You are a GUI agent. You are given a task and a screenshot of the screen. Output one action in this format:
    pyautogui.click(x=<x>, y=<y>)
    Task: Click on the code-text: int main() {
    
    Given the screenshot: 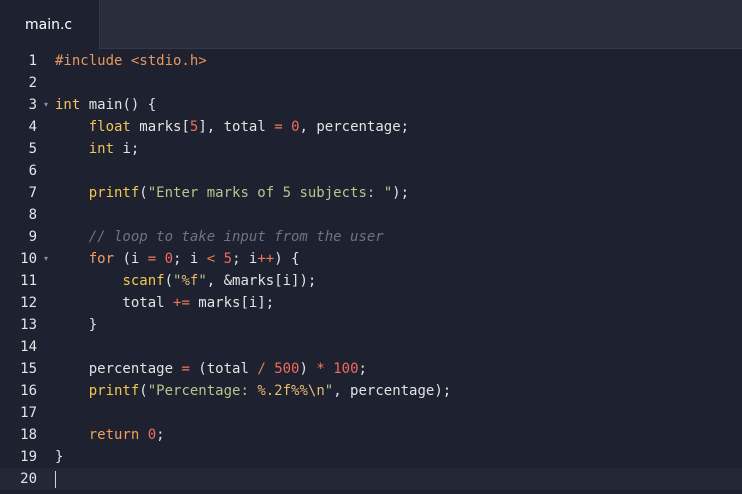 What is the action you would take?
    pyautogui.click(x=105, y=105)
    